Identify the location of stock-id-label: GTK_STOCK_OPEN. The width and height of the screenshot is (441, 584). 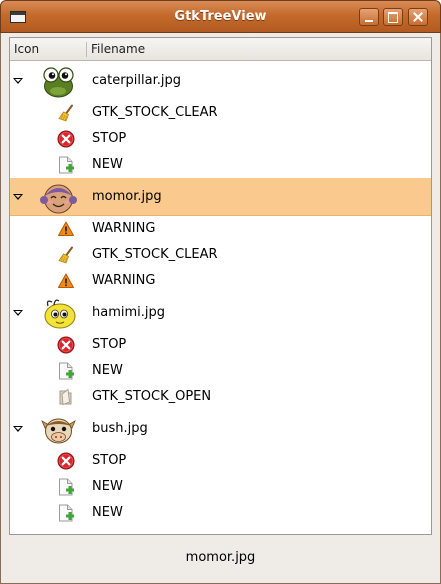
(152, 396).